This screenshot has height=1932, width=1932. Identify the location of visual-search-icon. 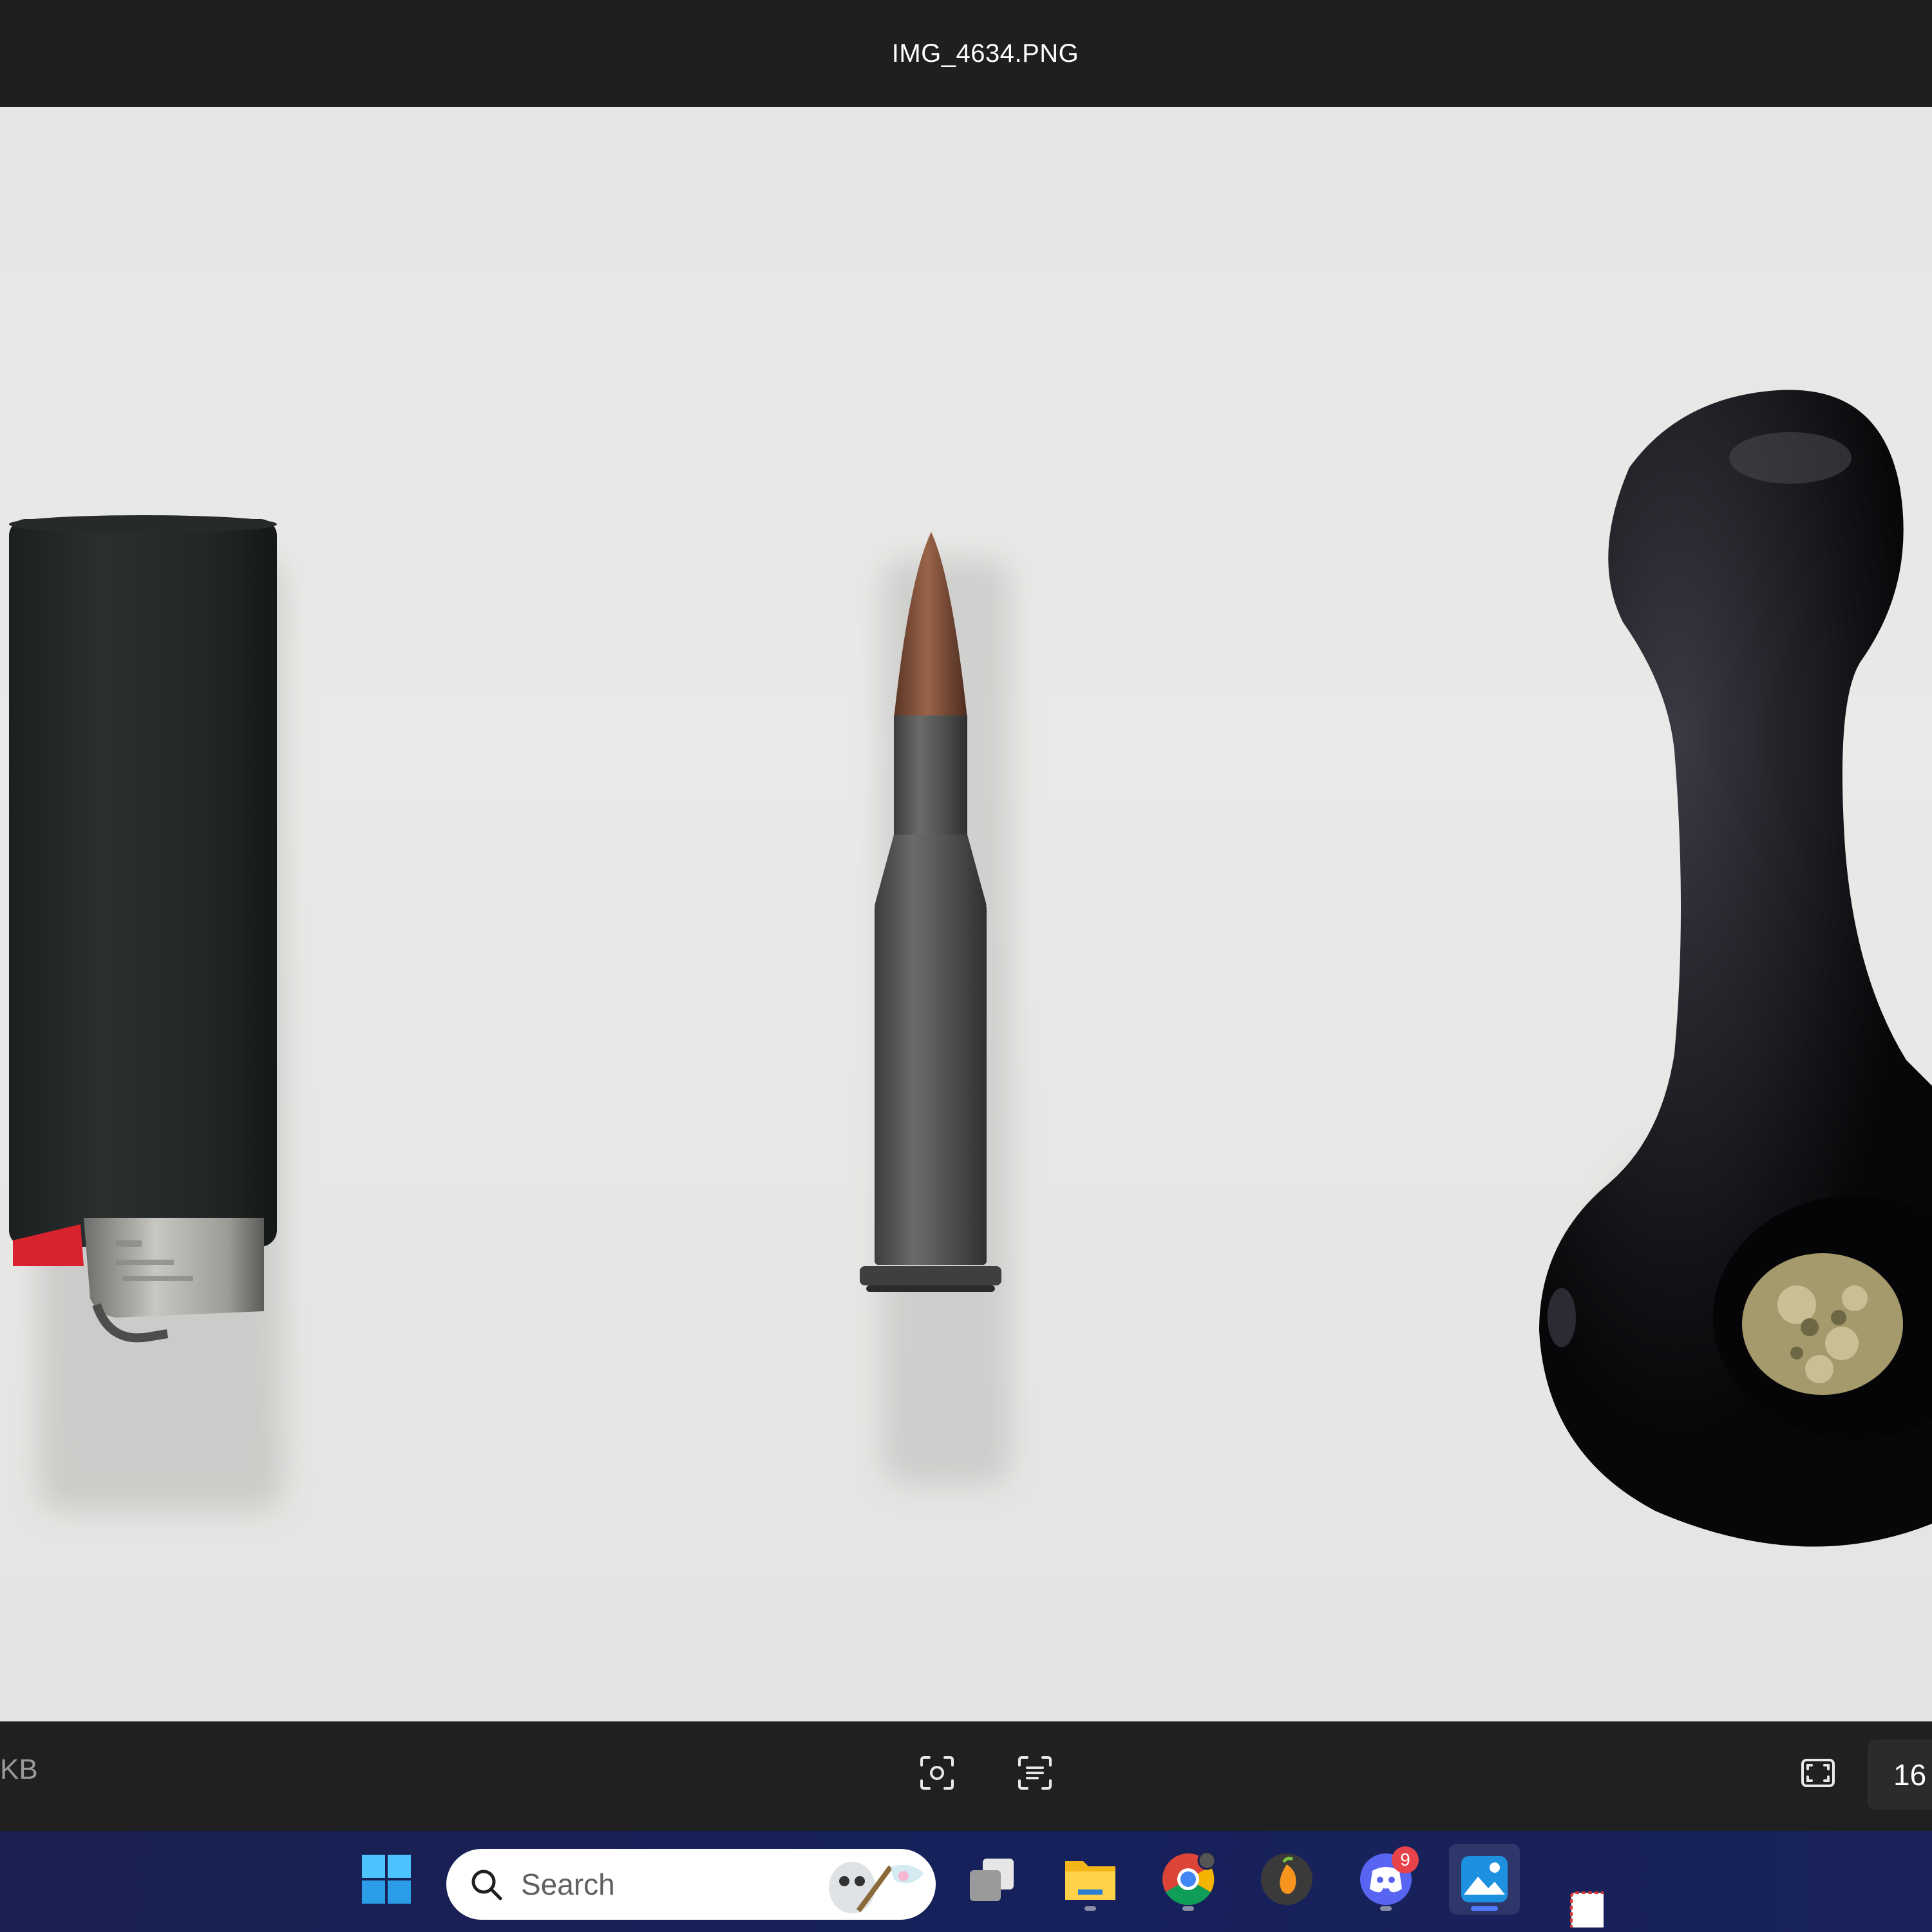
(937, 1773).